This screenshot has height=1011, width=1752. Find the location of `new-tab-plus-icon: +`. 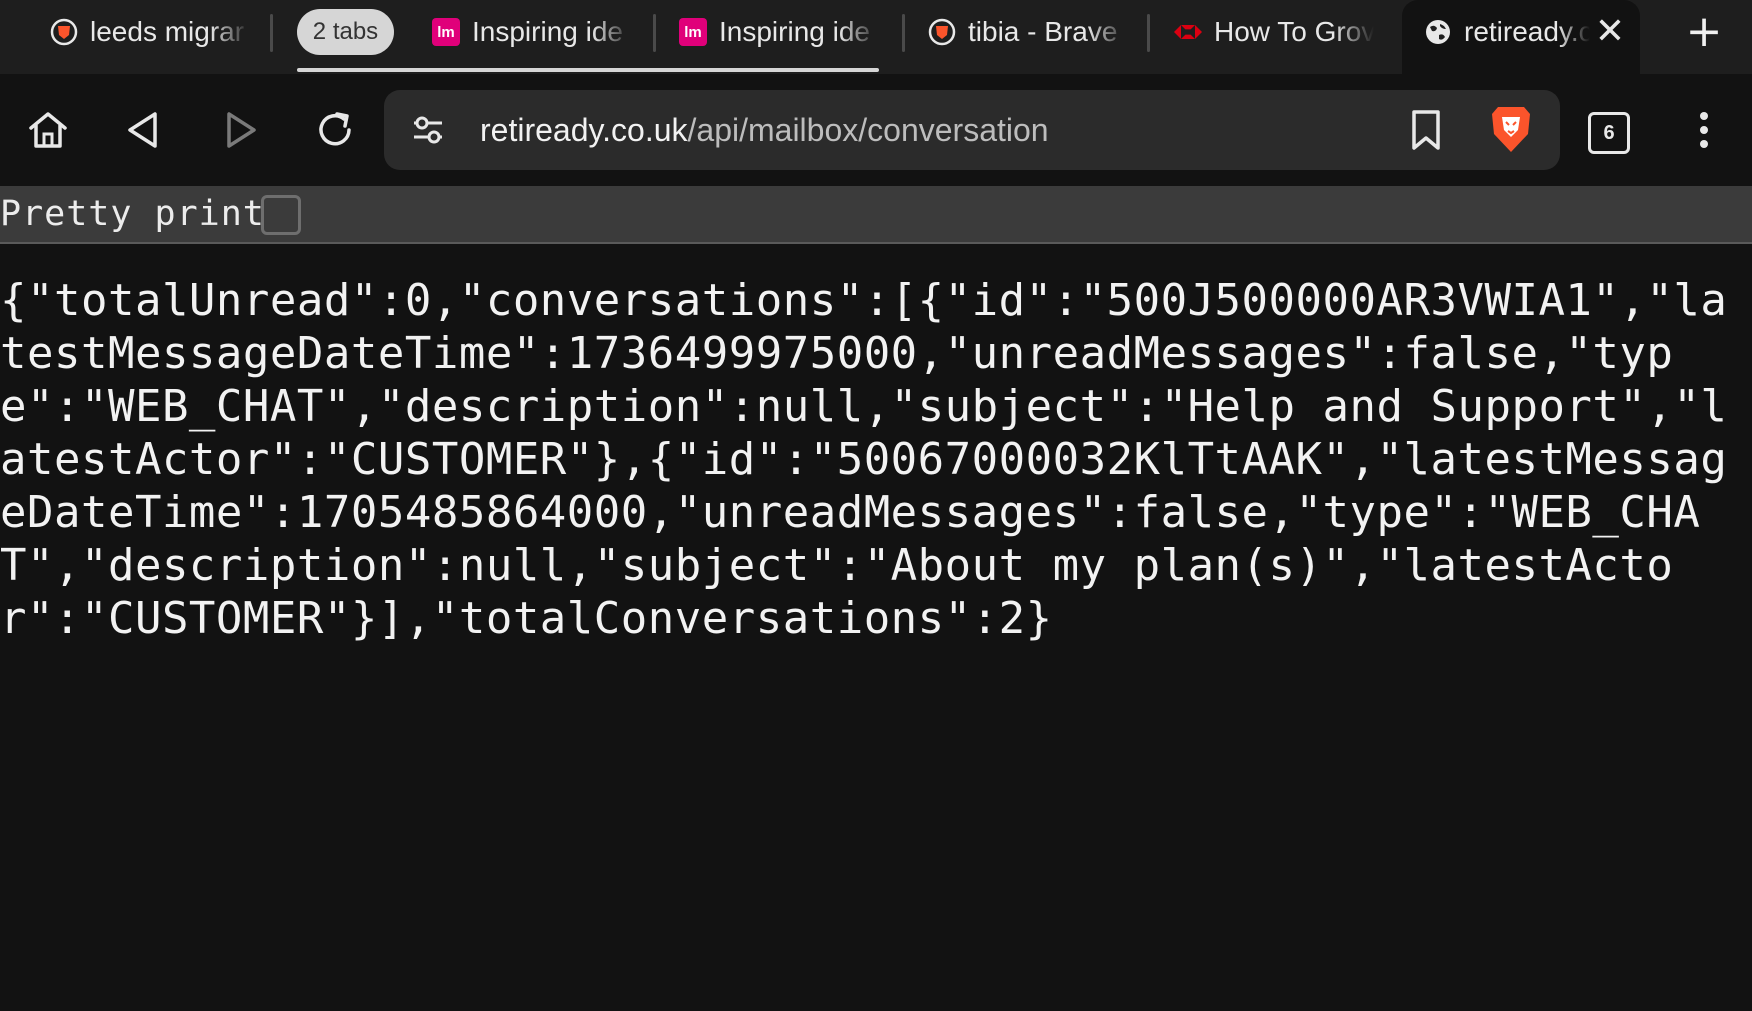

new-tab-plus-icon: + is located at coordinates (1704, 32).